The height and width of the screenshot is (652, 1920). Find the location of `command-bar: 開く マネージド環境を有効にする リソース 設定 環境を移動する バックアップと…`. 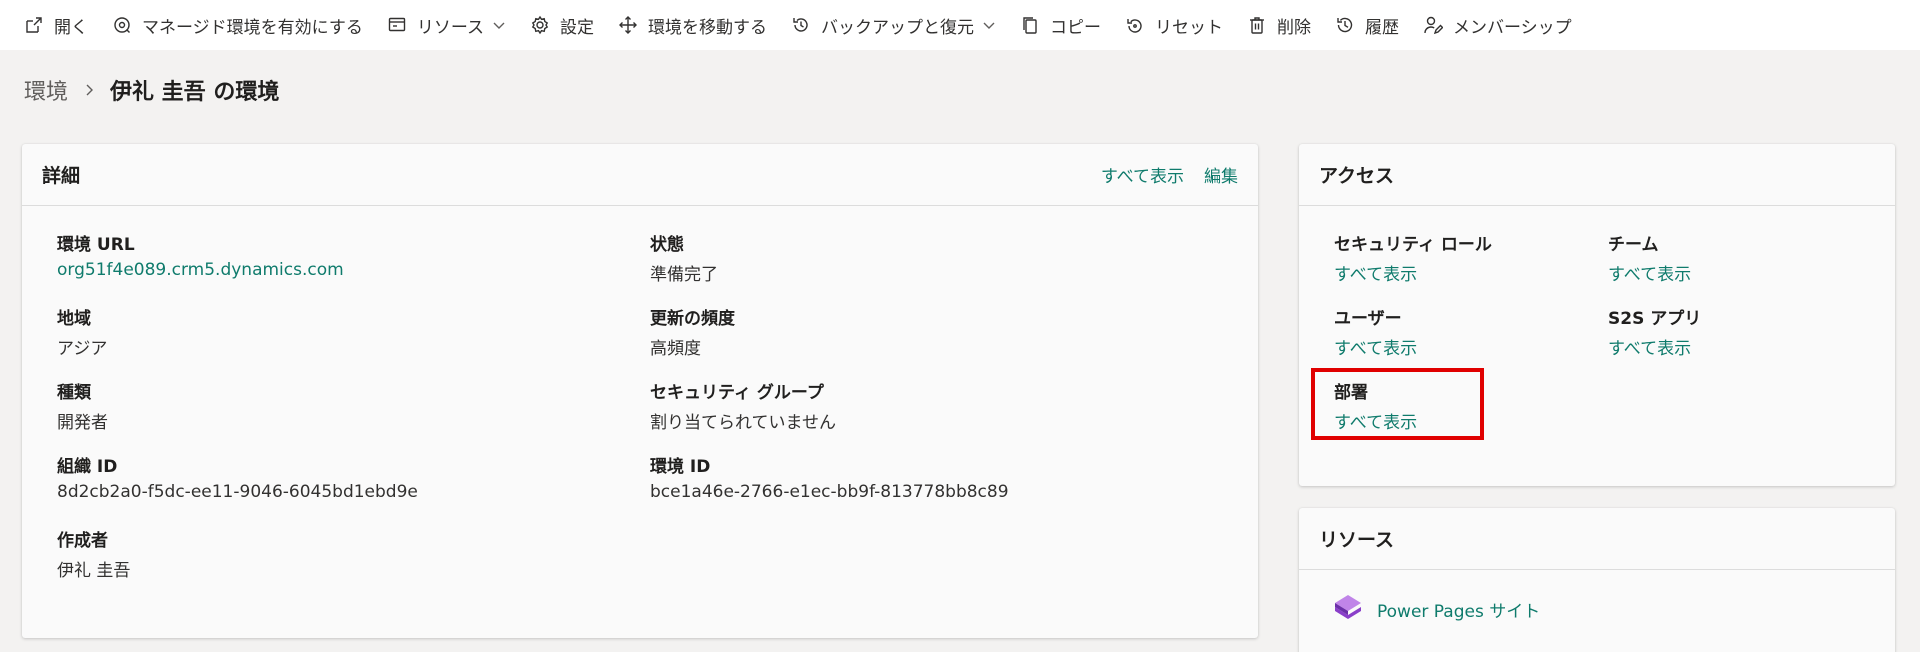

command-bar: 開く マネージド環境を有効にする リソース 設定 環境を移動する バックアップと… is located at coordinates (960, 25).